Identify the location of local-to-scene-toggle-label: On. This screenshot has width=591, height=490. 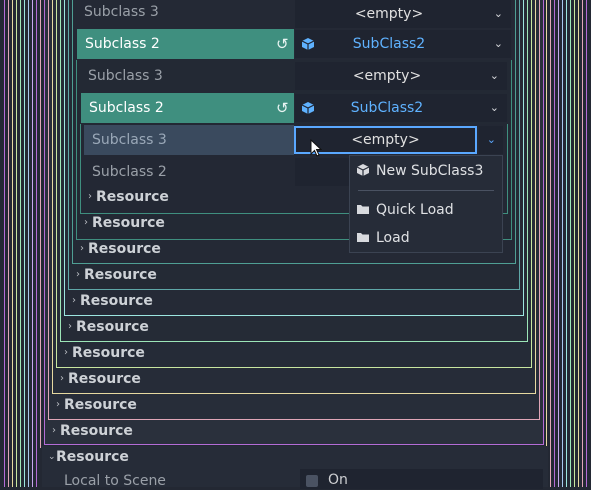
(338, 480).